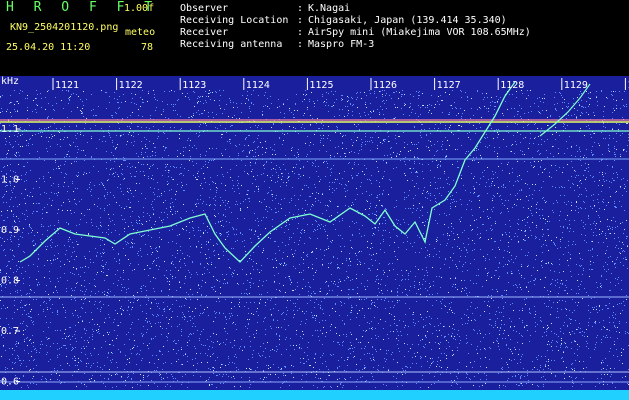 This screenshot has width=629, height=400. Describe the element at coordinates (140, 32) in the screenshot. I see `meteo-label: meteo` at that location.